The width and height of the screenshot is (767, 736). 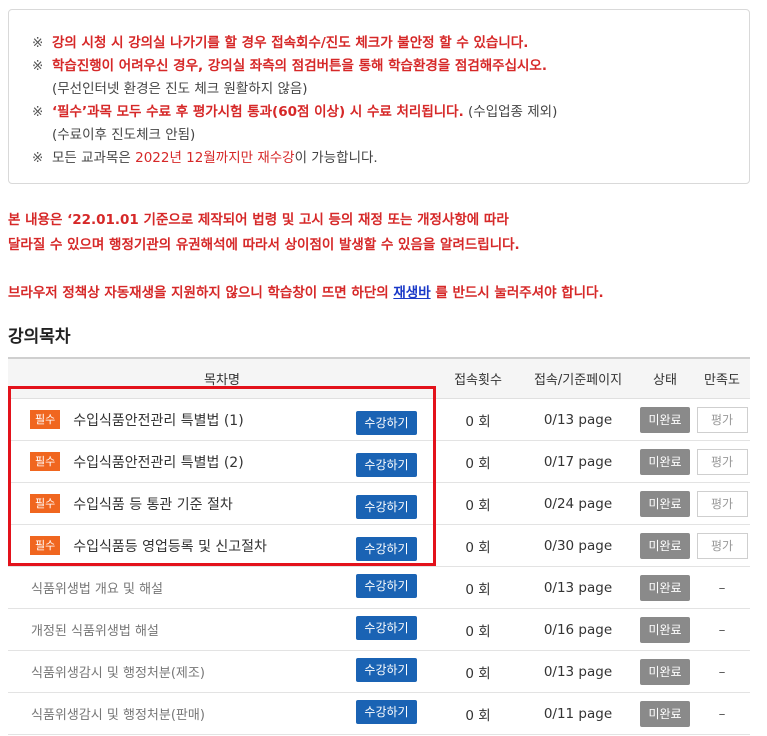 I want to click on notice-subtext-2: (무선인터넷 환경은 진도 체크 원활하지 않음), so click(x=180, y=89).